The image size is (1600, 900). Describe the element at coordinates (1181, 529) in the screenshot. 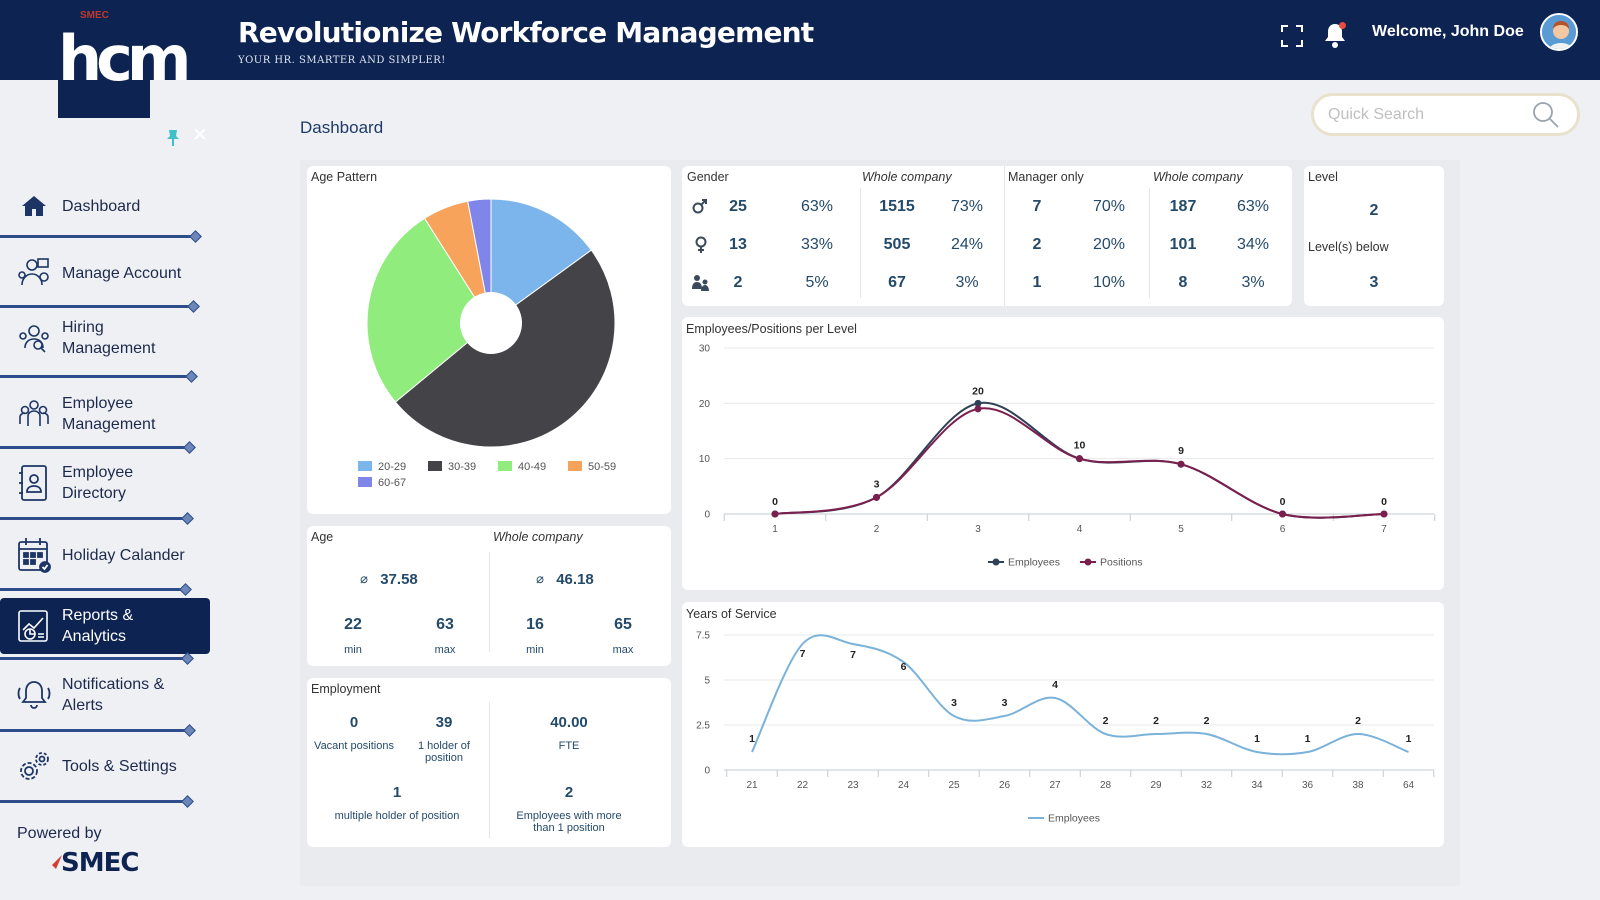

I see `x-tick-label: 5` at that location.